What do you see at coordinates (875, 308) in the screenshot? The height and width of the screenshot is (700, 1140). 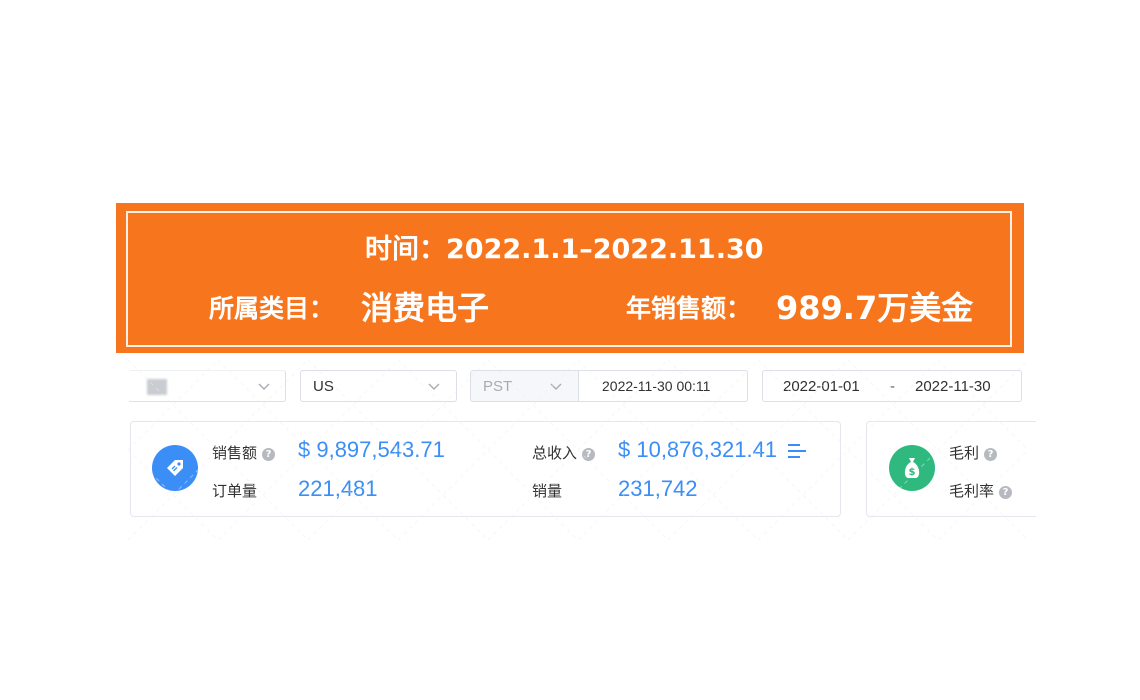 I see `banner-sales-value: 989.7万美金` at bounding box center [875, 308].